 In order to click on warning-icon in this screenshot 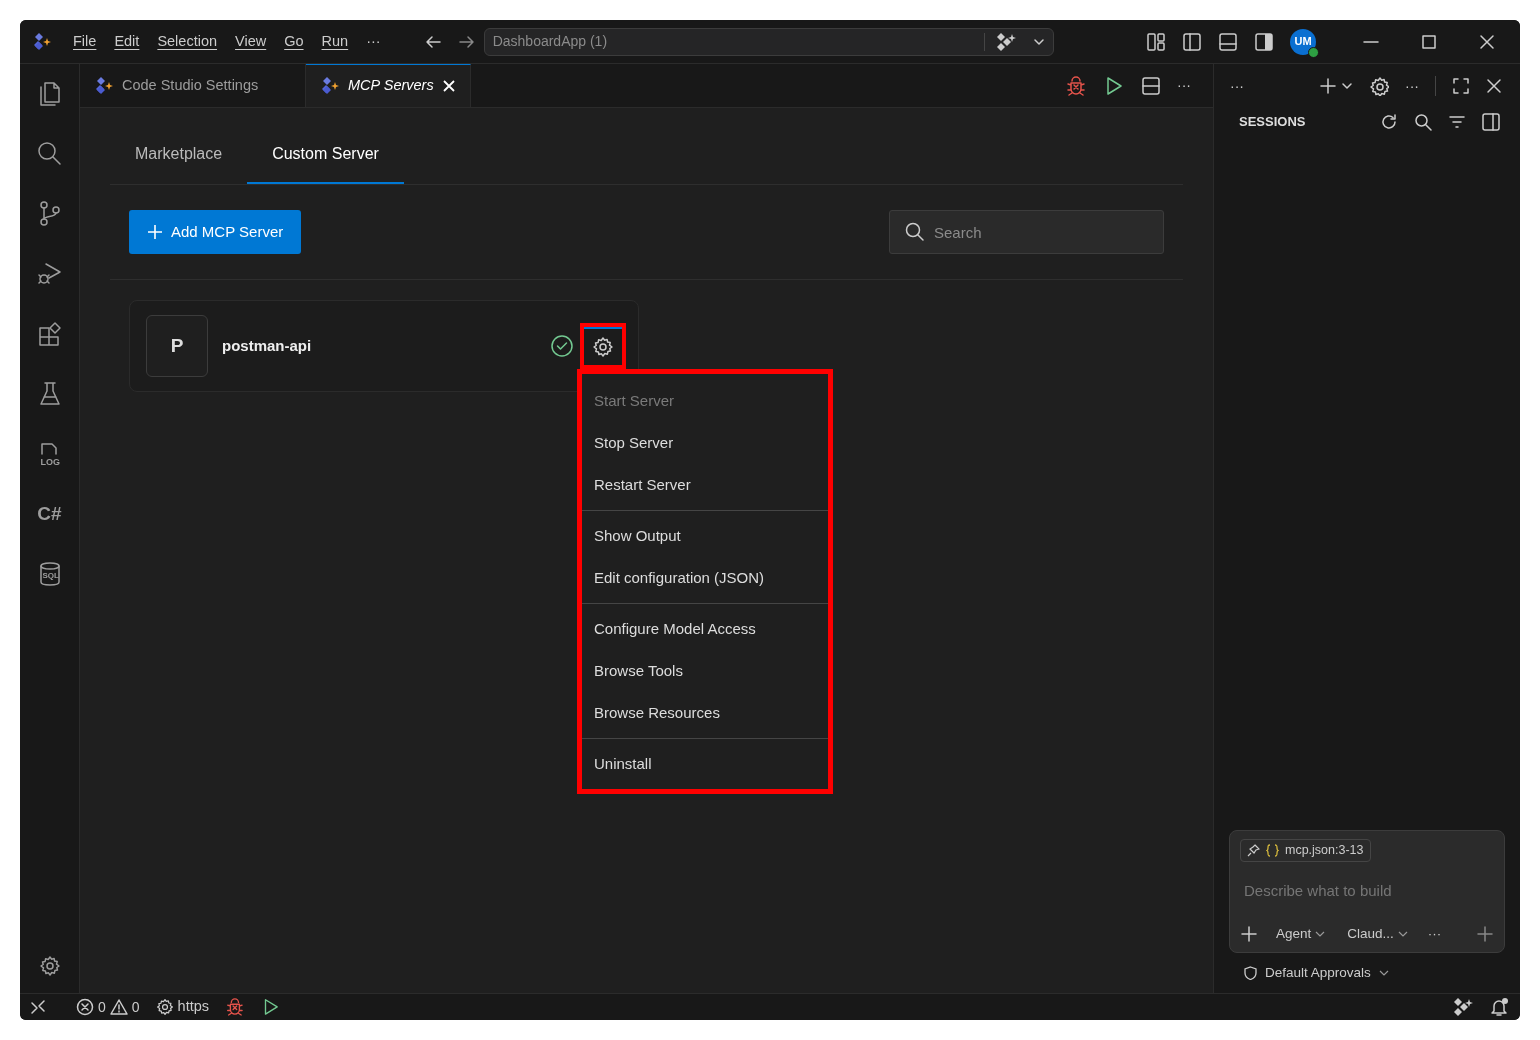, I will do `click(118, 1007)`.